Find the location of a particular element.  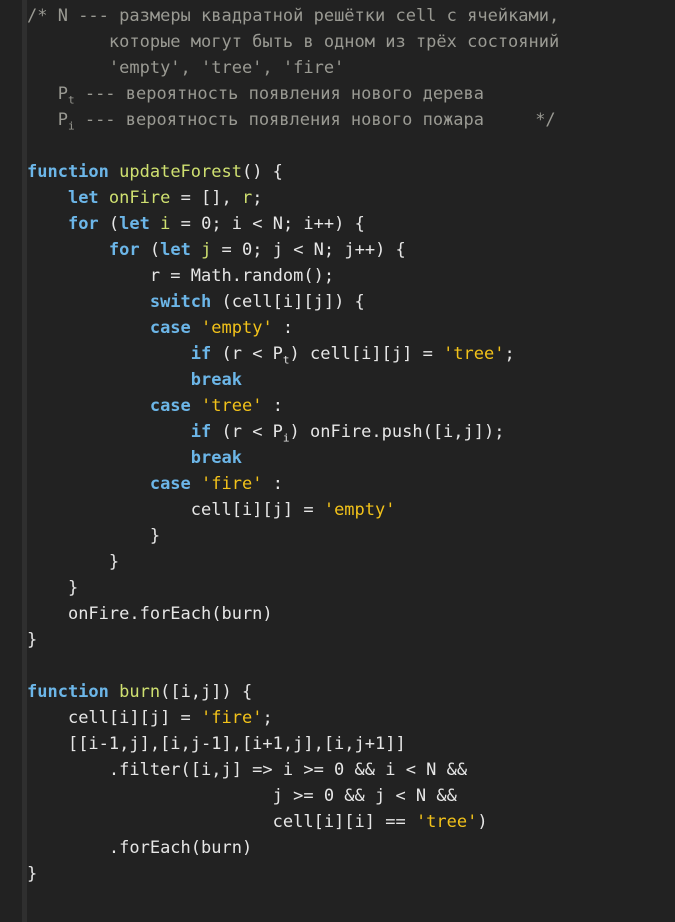

declaration-i: i is located at coordinates (165, 224).